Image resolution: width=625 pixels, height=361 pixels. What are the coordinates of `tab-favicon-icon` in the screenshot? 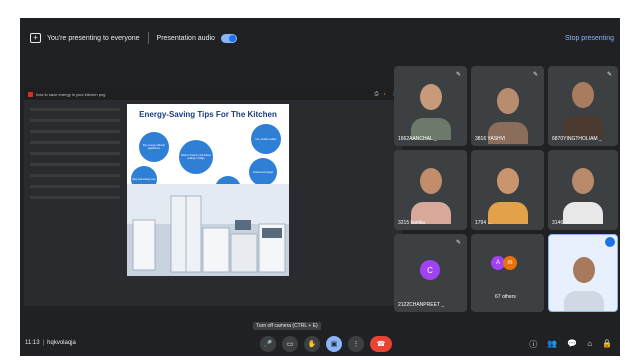 It's located at (30, 94).